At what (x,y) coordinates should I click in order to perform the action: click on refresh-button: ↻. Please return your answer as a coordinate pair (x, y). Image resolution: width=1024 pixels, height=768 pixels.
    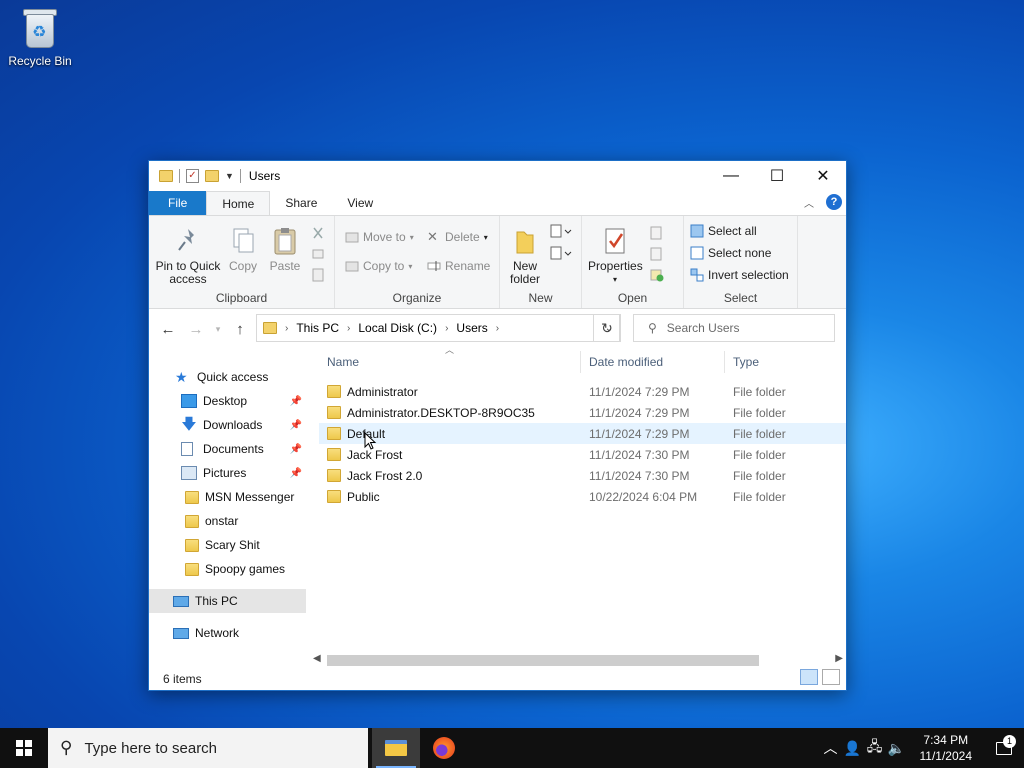
    Looking at the image, I should click on (607, 328).